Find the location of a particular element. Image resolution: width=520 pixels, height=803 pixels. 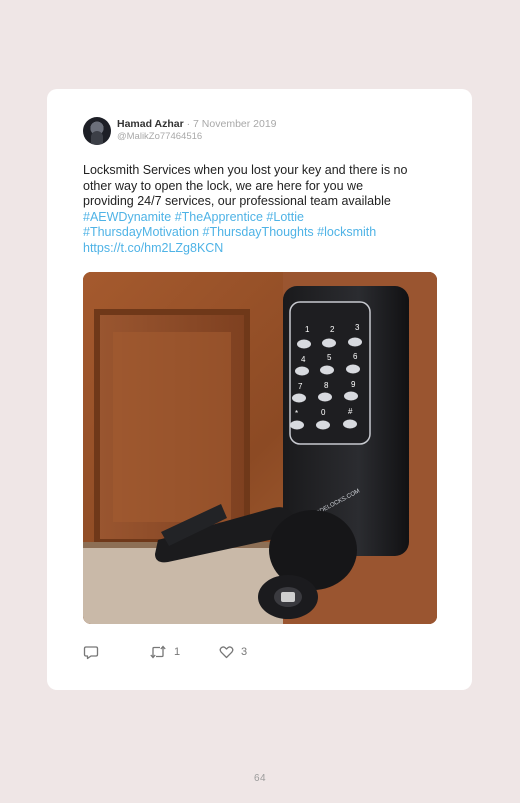

svg-text: 2 is located at coordinates (332, 329).